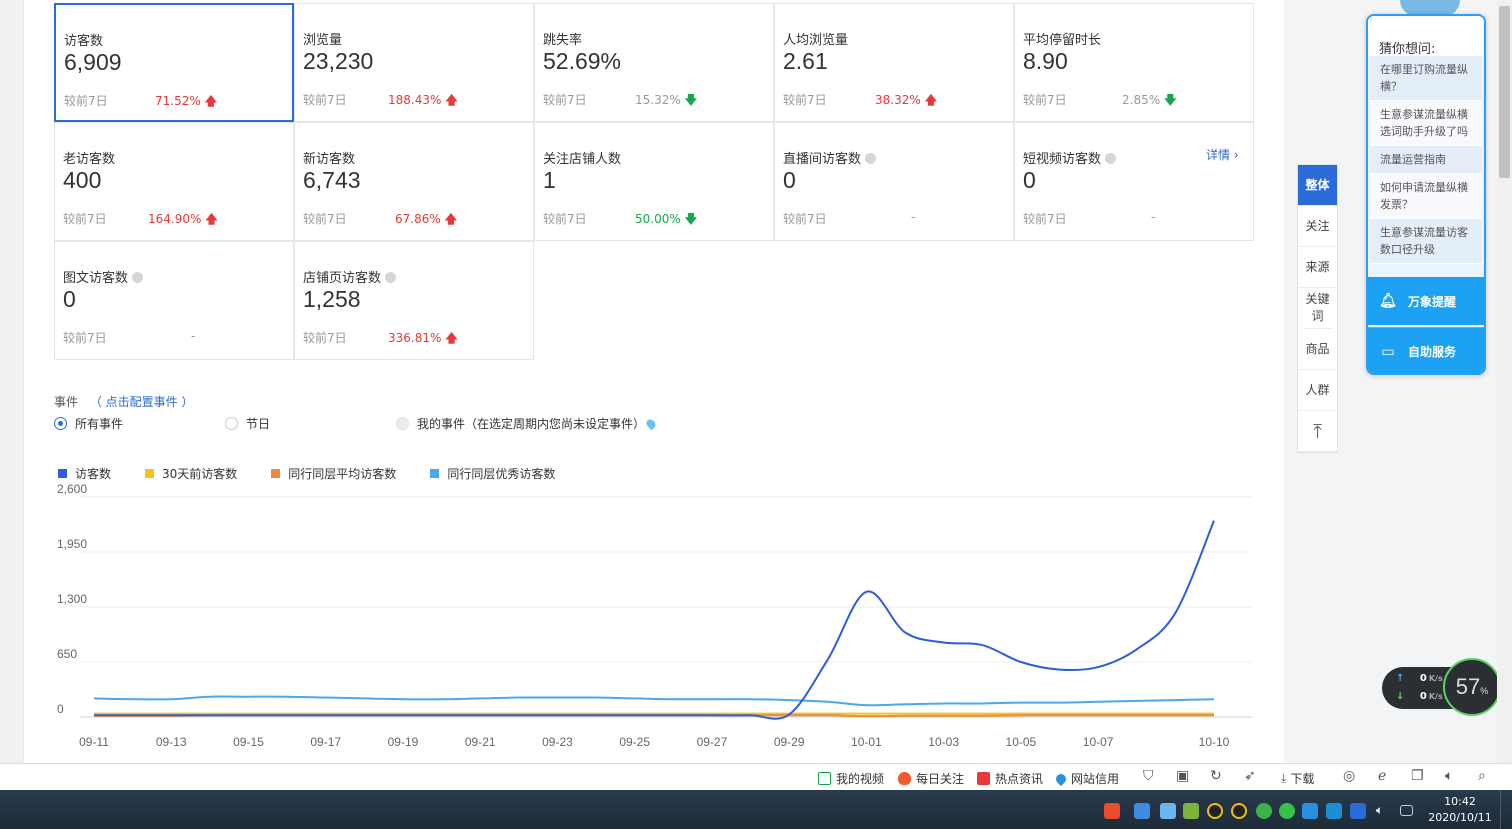  Describe the element at coordinates (1317, 185) in the screenshot. I see `side-tab-overall: 整体` at that location.